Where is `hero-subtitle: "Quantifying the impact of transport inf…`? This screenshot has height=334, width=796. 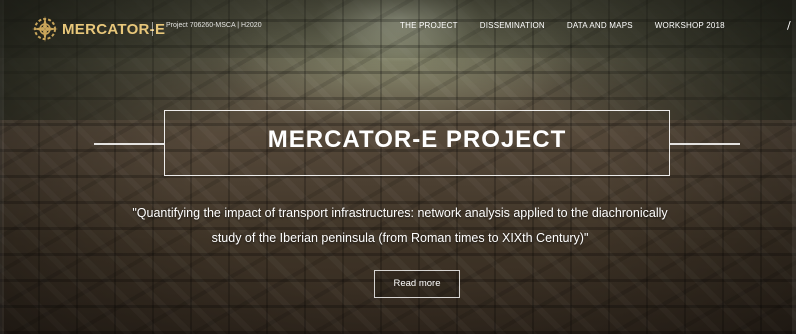 hero-subtitle: "Quantifying the impact of transport inf… is located at coordinates (400, 226).